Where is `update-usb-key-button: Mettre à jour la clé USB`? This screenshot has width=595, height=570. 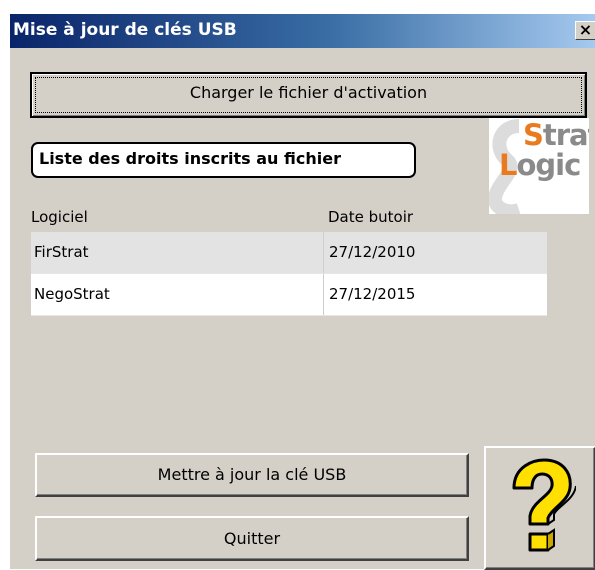
update-usb-key-button: Mettre à jour la clé USB is located at coordinates (252, 475).